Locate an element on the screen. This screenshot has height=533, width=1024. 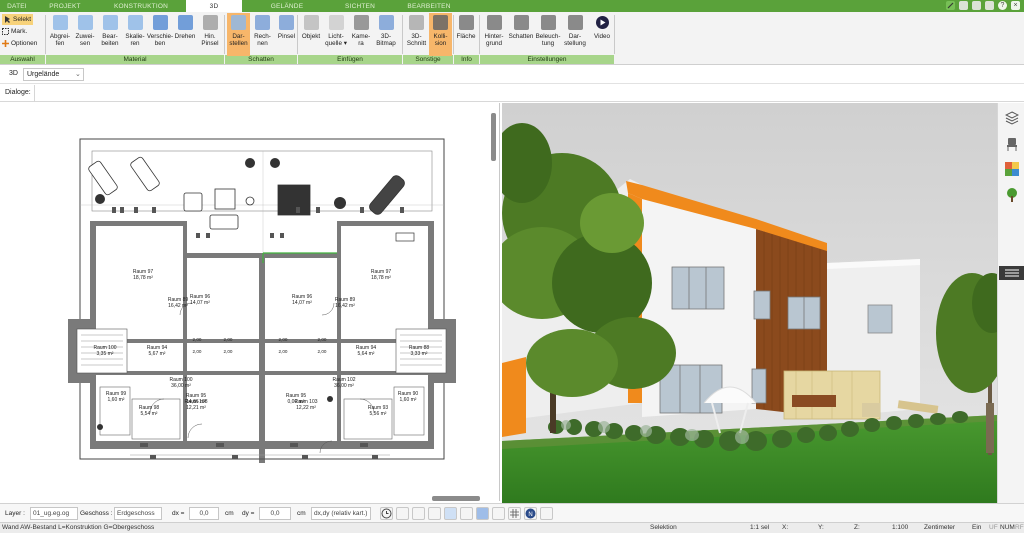
status-unit: Zentimeter is located at coordinates (940, 527).